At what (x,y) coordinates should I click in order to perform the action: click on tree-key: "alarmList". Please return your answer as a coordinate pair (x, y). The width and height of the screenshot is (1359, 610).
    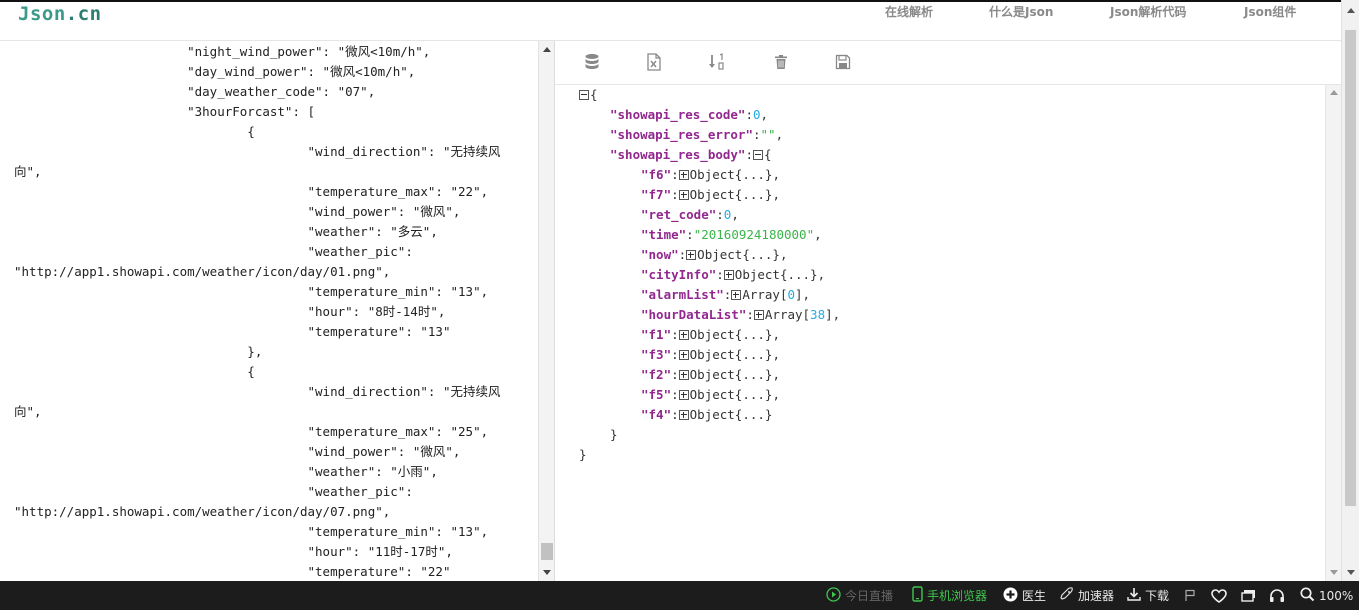
    Looking at the image, I should click on (682, 294).